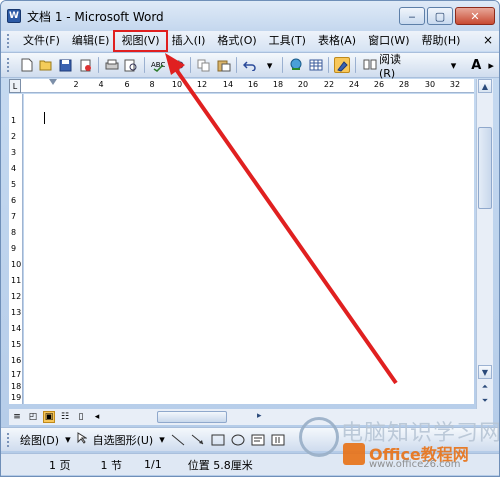 The height and width of the screenshot is (477, 500). What do you see at coordinates (475, 16) in the screenshot?
I see `close-button: ✕` at bounding box center [475, 16].